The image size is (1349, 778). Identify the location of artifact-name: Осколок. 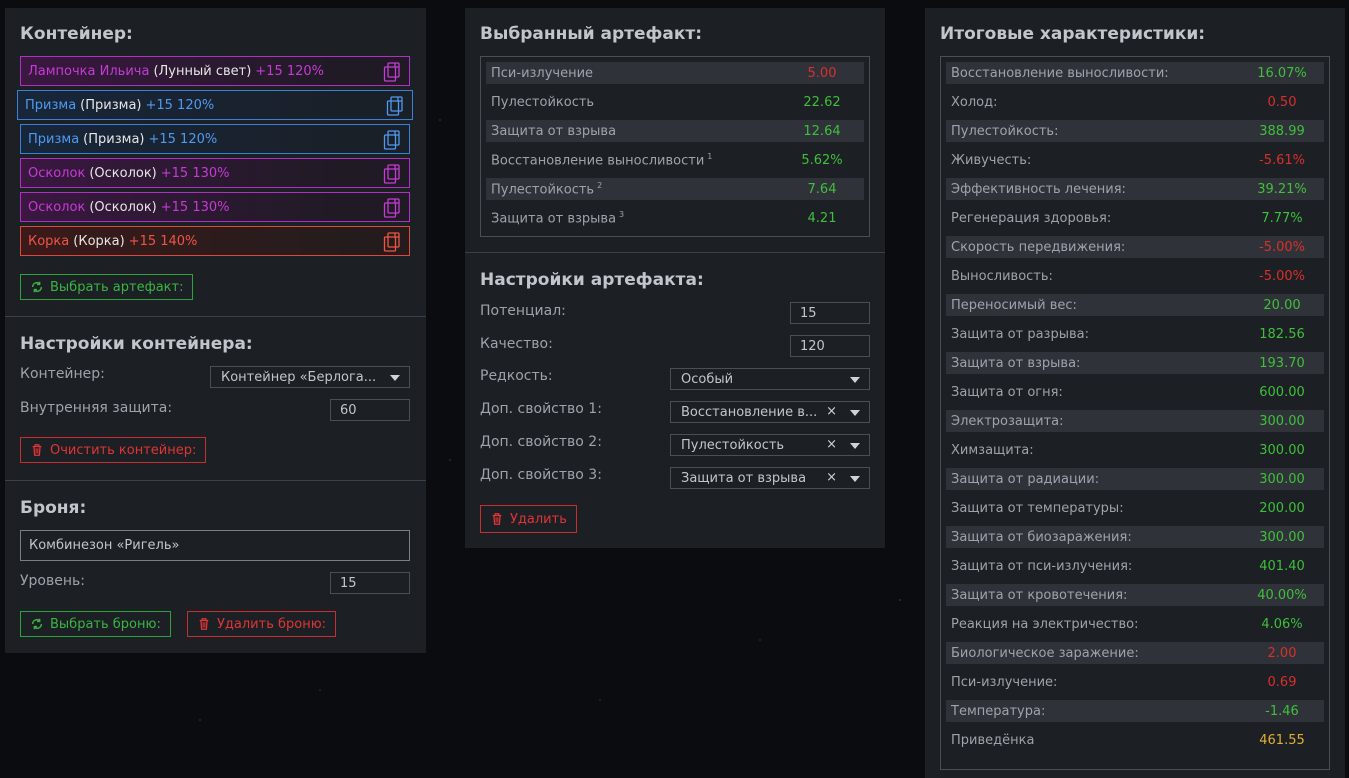
(57, 207).